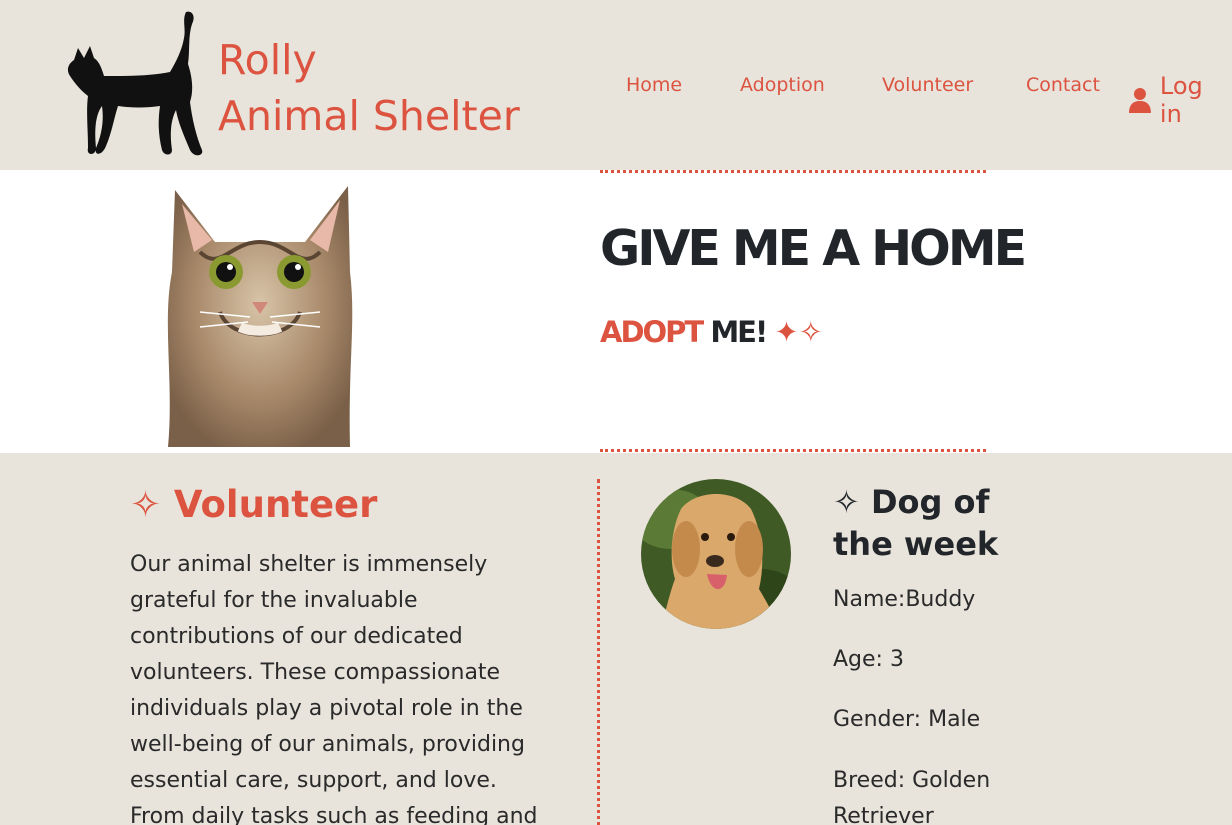 The width and height of the screenshot is (1232, 825). Describe the element at coordinates (907, 719) in the screenshot. I see `dog-gender: Gender: Male` at that location.